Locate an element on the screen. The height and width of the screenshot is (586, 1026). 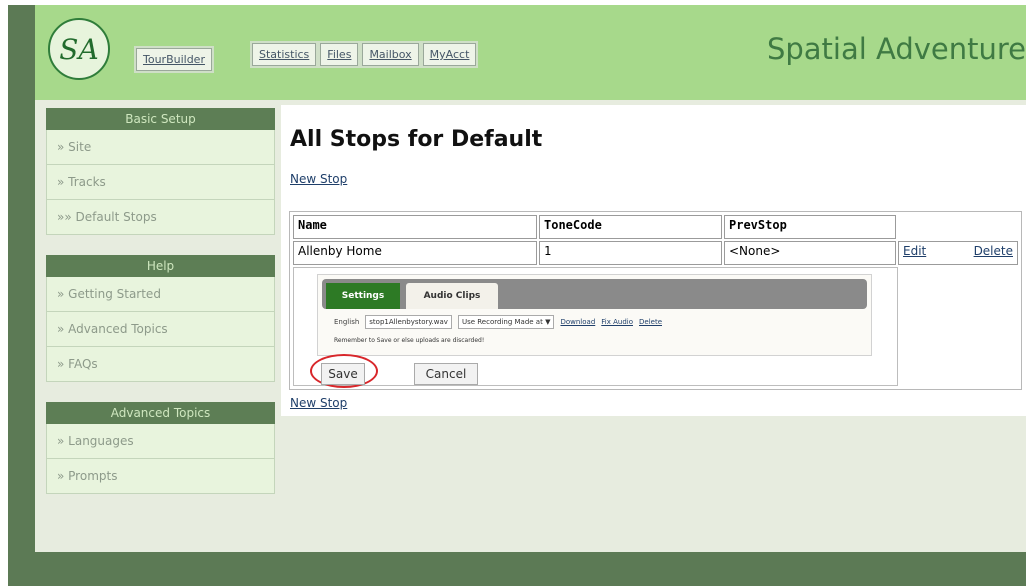
page-title: All Stops for Default is located at coordinates (416, 139).